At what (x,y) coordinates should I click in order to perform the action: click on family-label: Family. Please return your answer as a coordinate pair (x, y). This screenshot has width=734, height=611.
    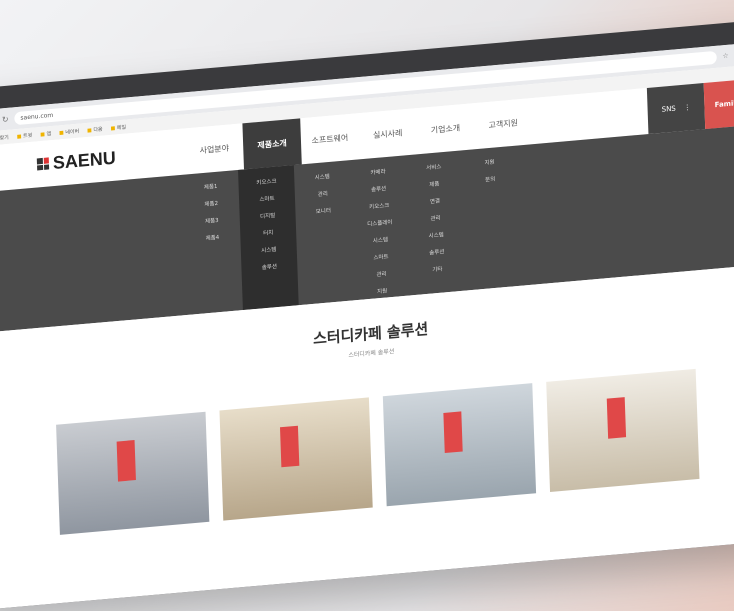
    Looking at the image, I should click on (724, 104).